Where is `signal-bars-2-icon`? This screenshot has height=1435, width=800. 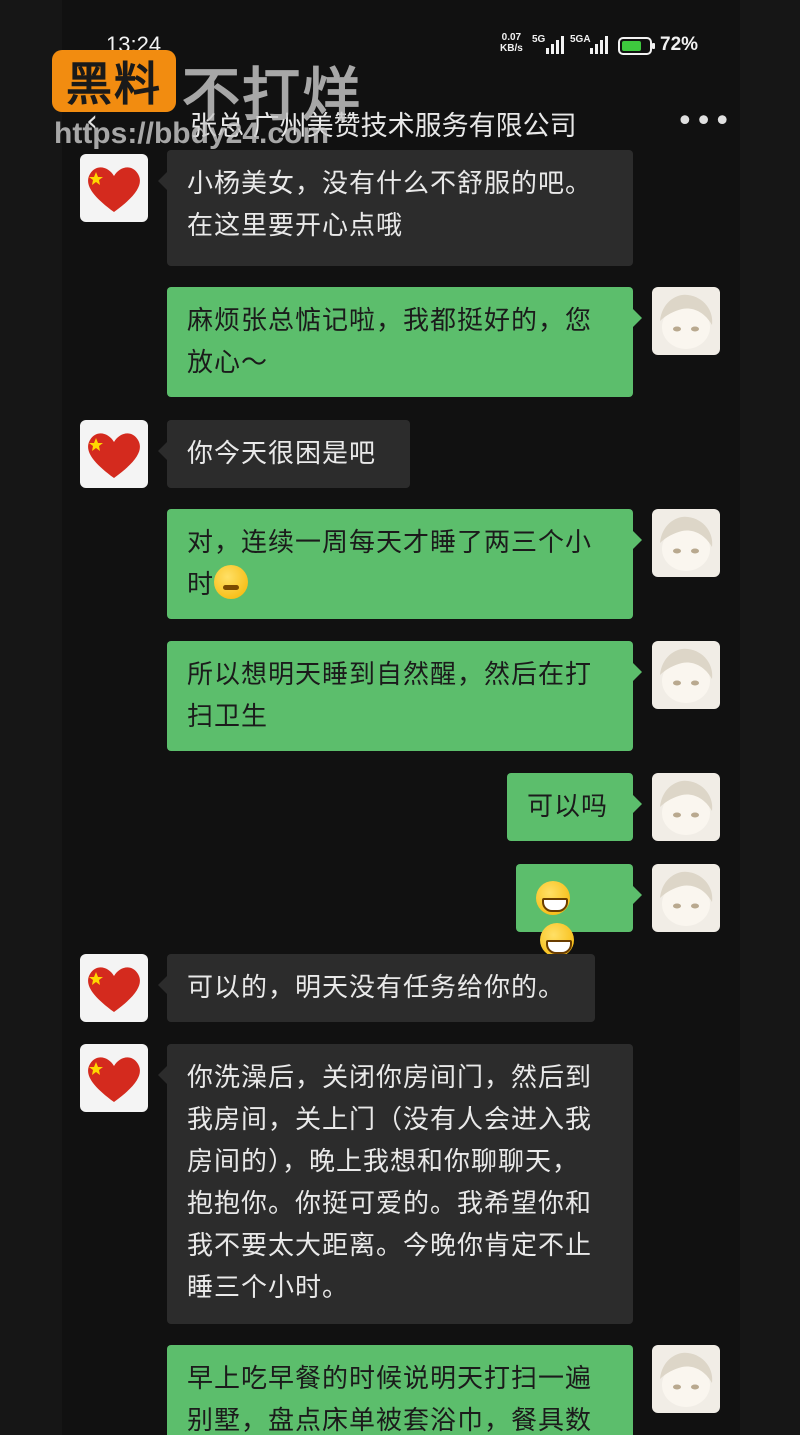
signal-bars-2-icon is located at coordinates (599, 45).